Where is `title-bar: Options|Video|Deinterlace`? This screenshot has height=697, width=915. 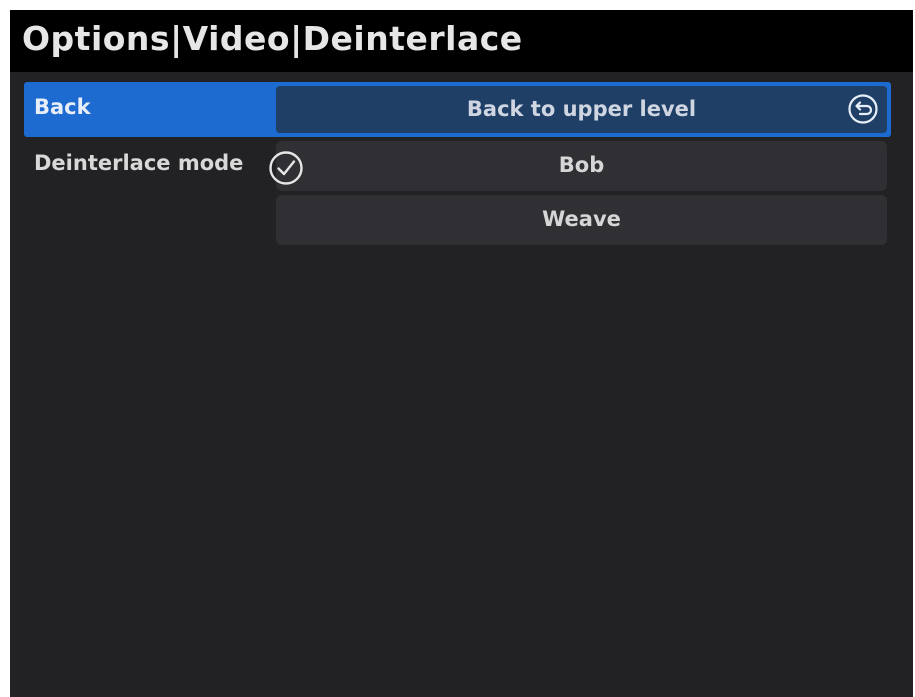
title-bar: Options|Video|Deinterlace is located at coordinates (461, 41).